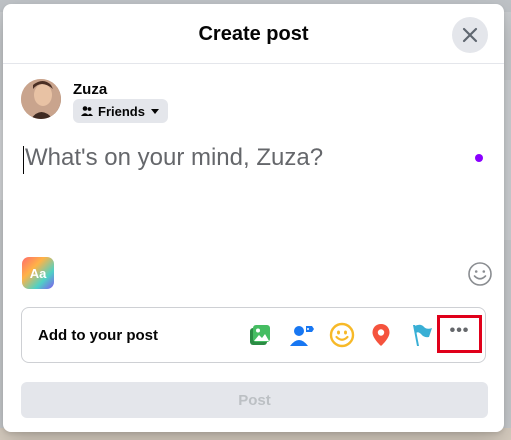 The image size is (511, 440). What do you see at coordinates (23, 160) in the screenshot?
I see `text-caret` at bounding box center [23, 160].